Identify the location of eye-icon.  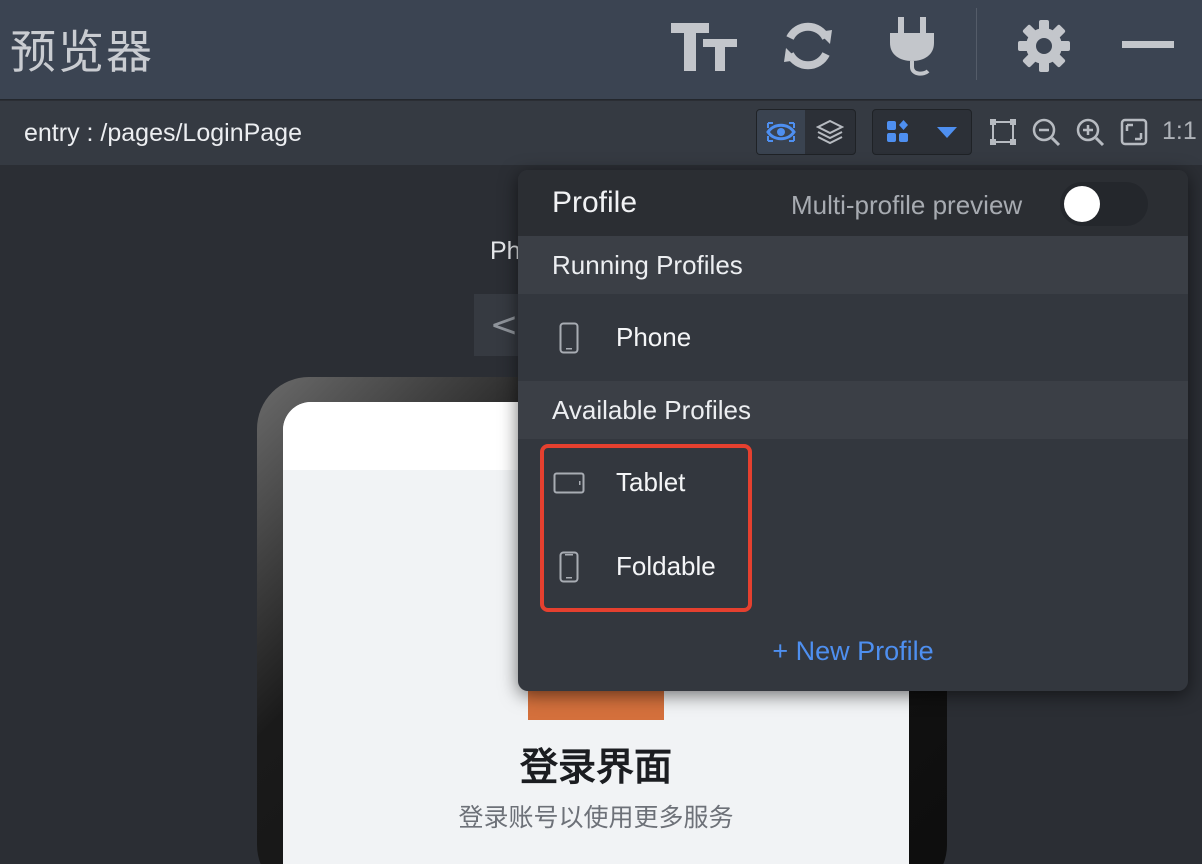
(781, 132).